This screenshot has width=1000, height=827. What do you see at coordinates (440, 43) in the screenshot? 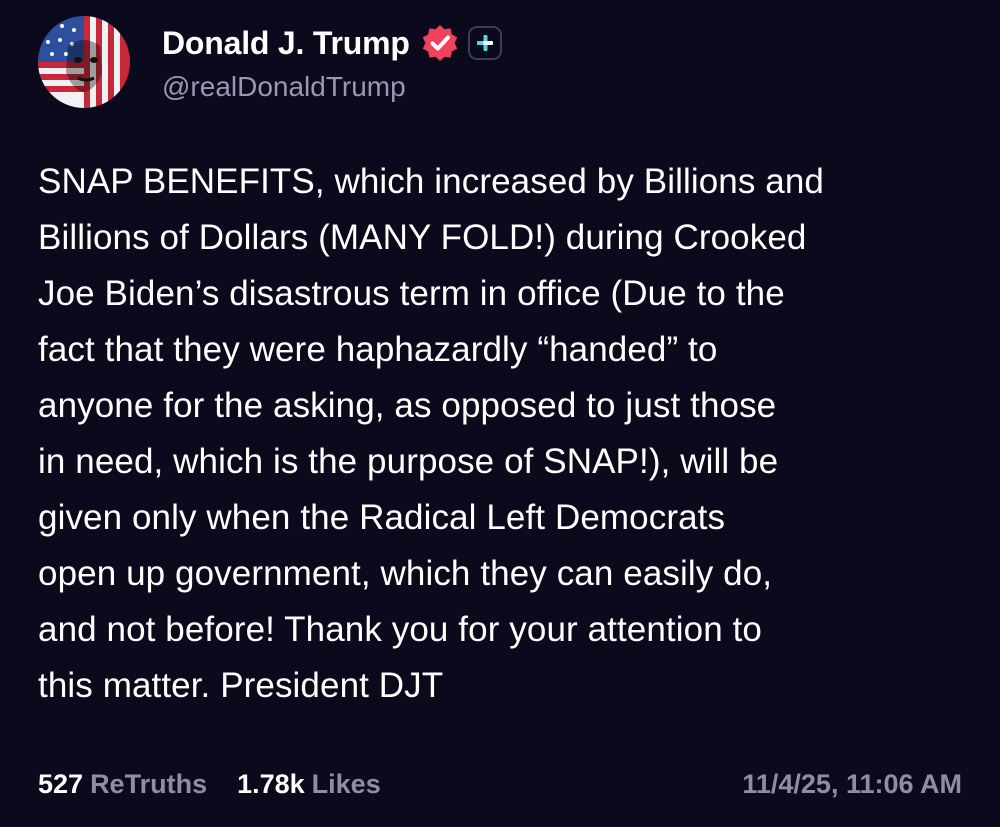
I see `verified-badge-icon` at bounding box center [440, 43].